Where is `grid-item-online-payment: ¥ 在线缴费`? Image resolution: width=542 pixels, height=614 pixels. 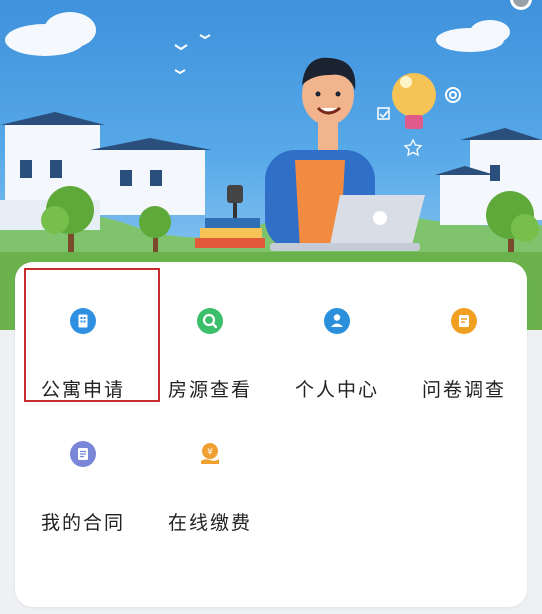
grid-item-online-payment: ¥ 在线缴费 is located at coordinates (210, 472).